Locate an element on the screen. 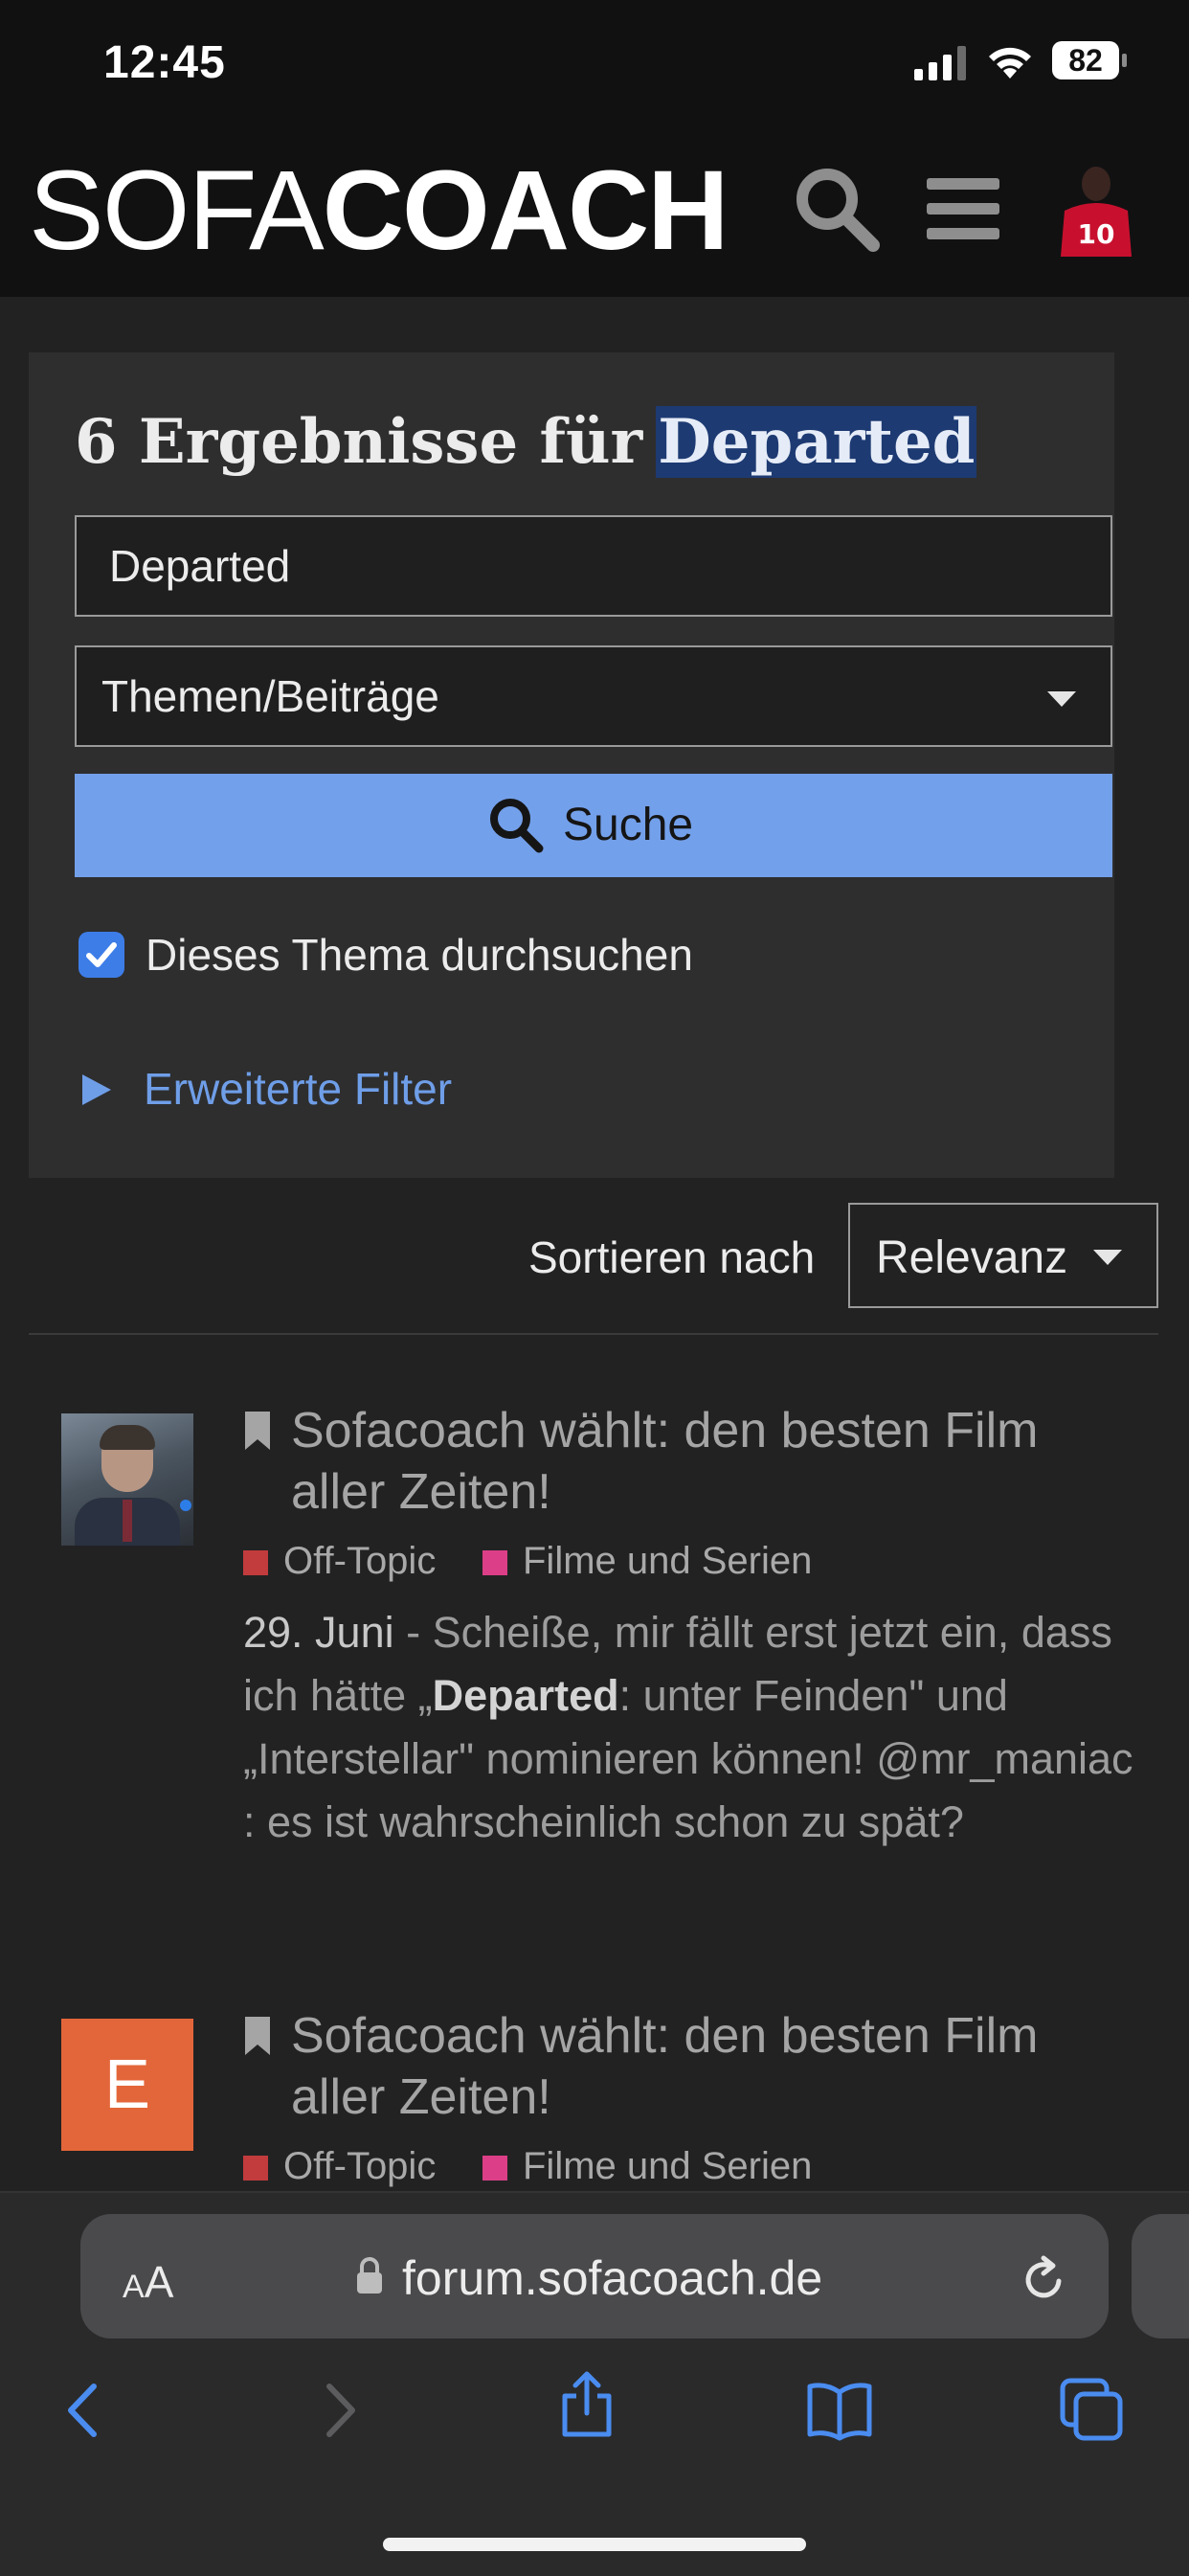 This screenshot has height=2576, width=1189. result-author-avatar is located at coordinates (127, 1479).